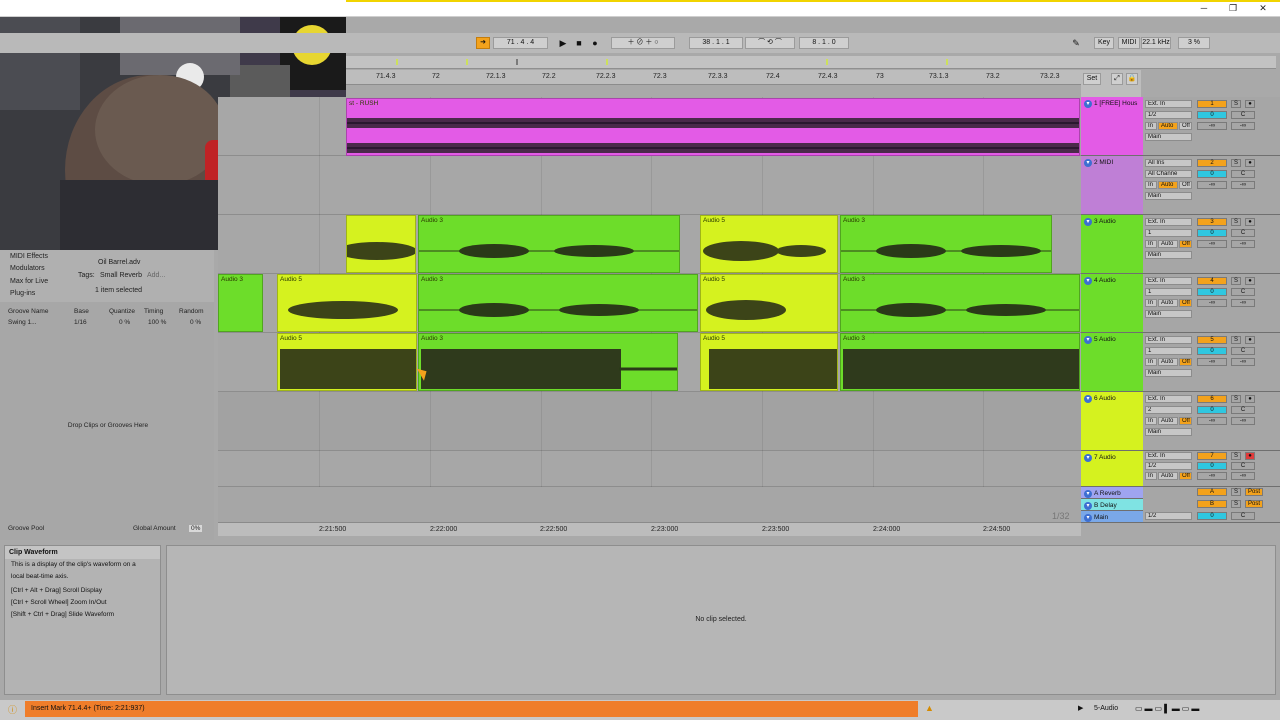 Image resolution: width=1280 pixels, height=720 pixels. I want to click on browser-category-modulators: Modulators, so click(27, 268).